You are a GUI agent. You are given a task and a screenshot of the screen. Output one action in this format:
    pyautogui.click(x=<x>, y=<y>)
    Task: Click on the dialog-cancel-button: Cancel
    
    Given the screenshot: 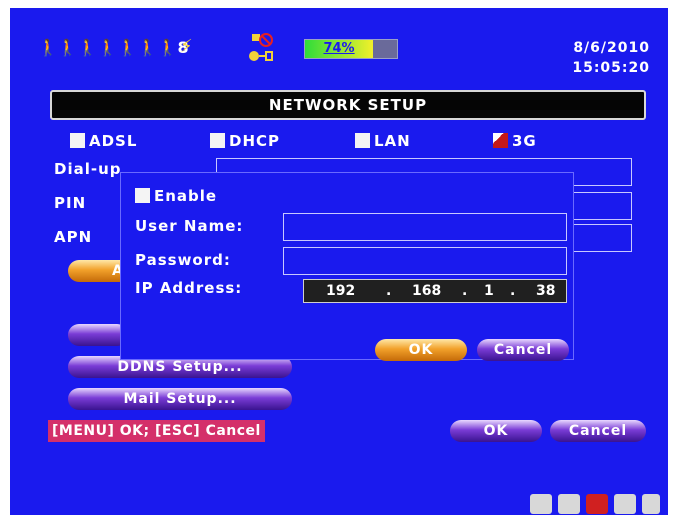 What is the action you would take?
    pyautogui.click(x=523, y=350)
    